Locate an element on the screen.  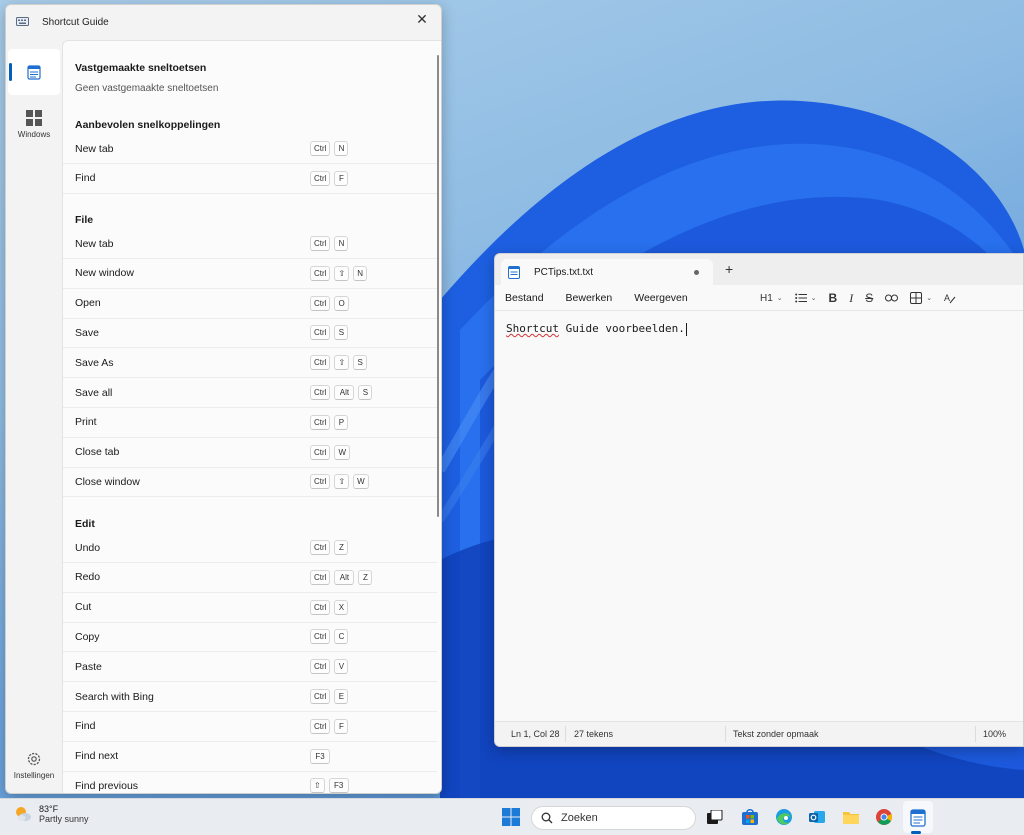
windows-grid-icon is located at coordinates (34, 117).